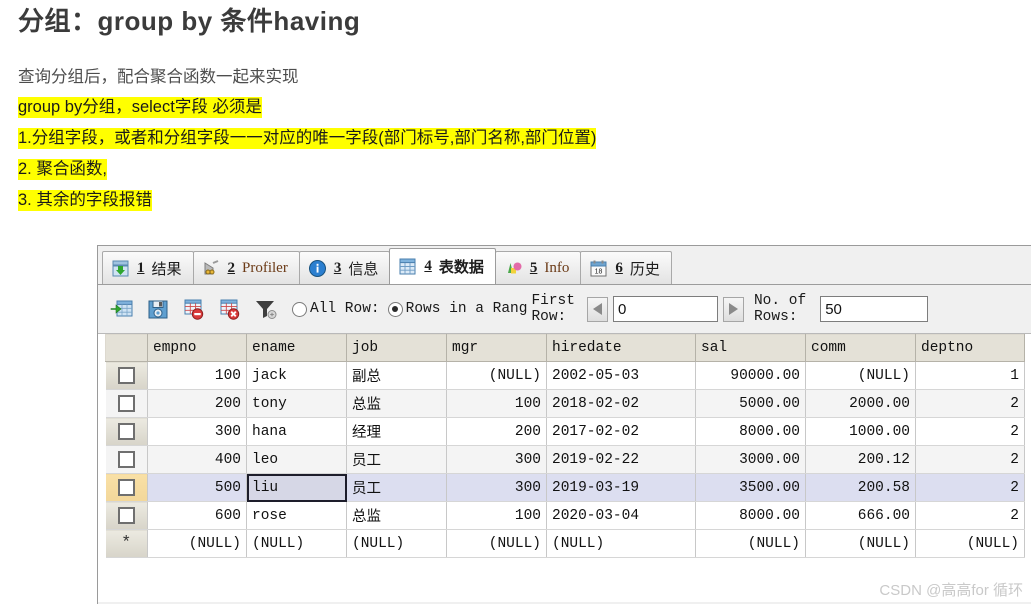 The image size is (1031, 604). What do you see at coordinates (597, 309) in the screenshot?
I see `prev-page-button` at bounding box center [597, 309].